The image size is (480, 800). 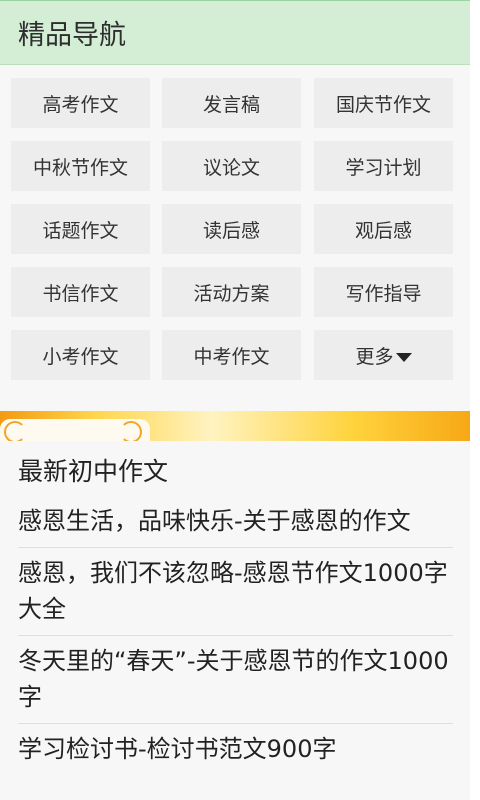 What do you see at coordinates (75, 430) in the screenshot?
I see `banner-swirl-ornament` at bounding box center [75, 430].